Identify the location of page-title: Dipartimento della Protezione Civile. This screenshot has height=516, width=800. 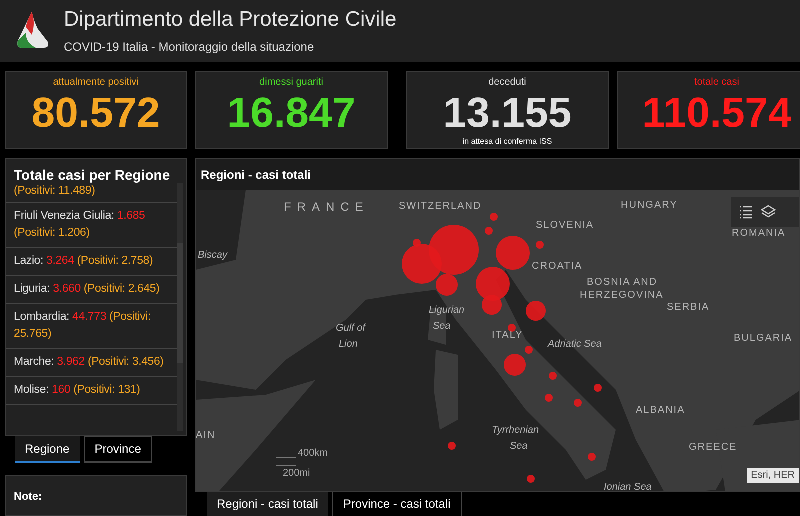
(230, 20).